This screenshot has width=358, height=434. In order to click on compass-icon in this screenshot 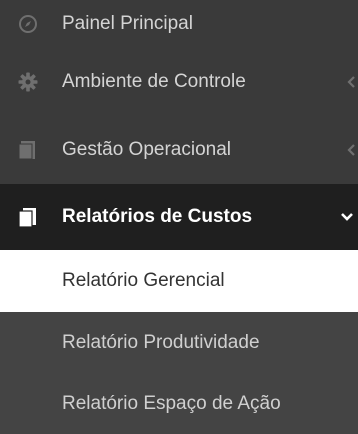, I will do `click(28, 24)`.